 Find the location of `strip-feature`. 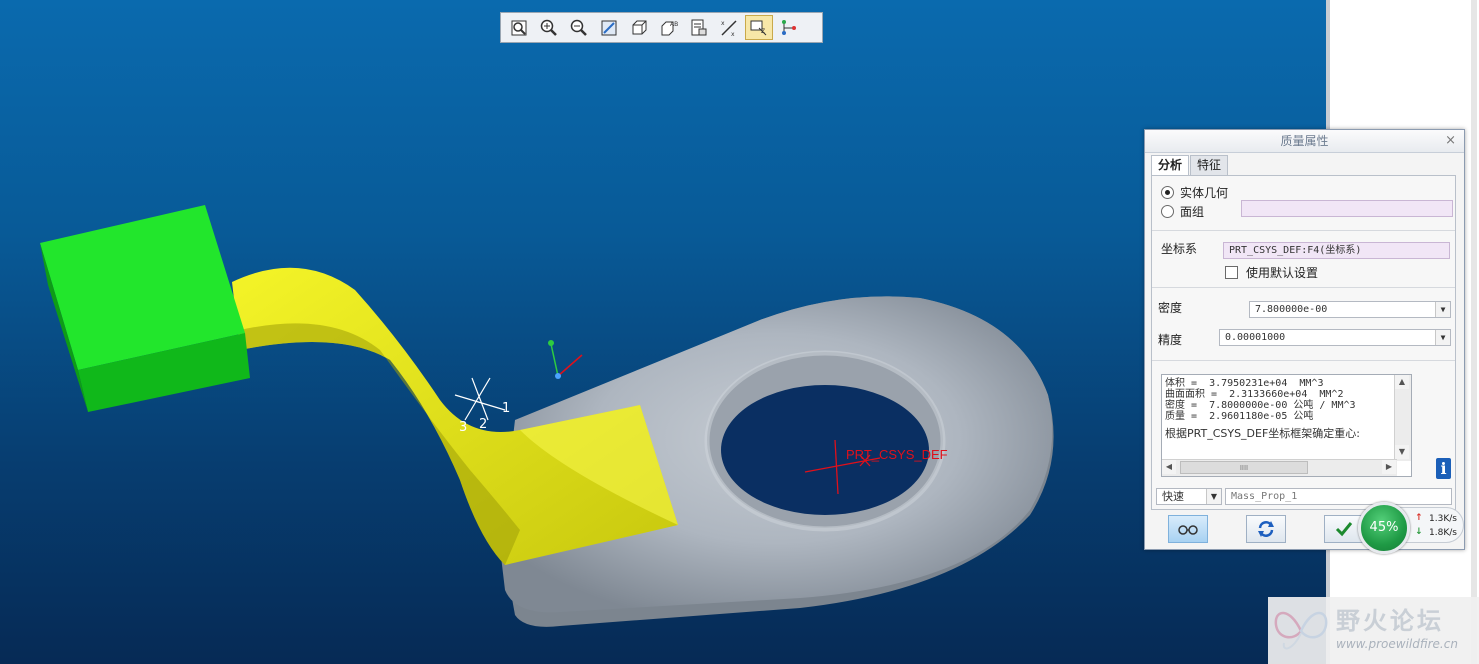

strip-feature is located at coordinates (455, 416).